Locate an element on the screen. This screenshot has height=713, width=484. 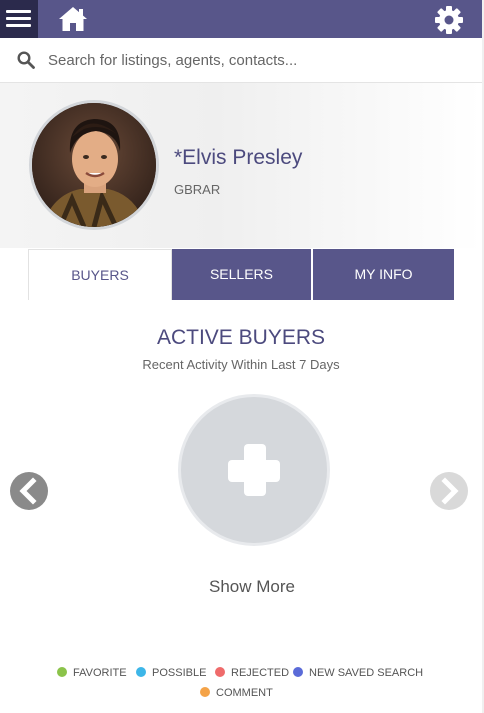
avatar is located at coordinates (94, 165).